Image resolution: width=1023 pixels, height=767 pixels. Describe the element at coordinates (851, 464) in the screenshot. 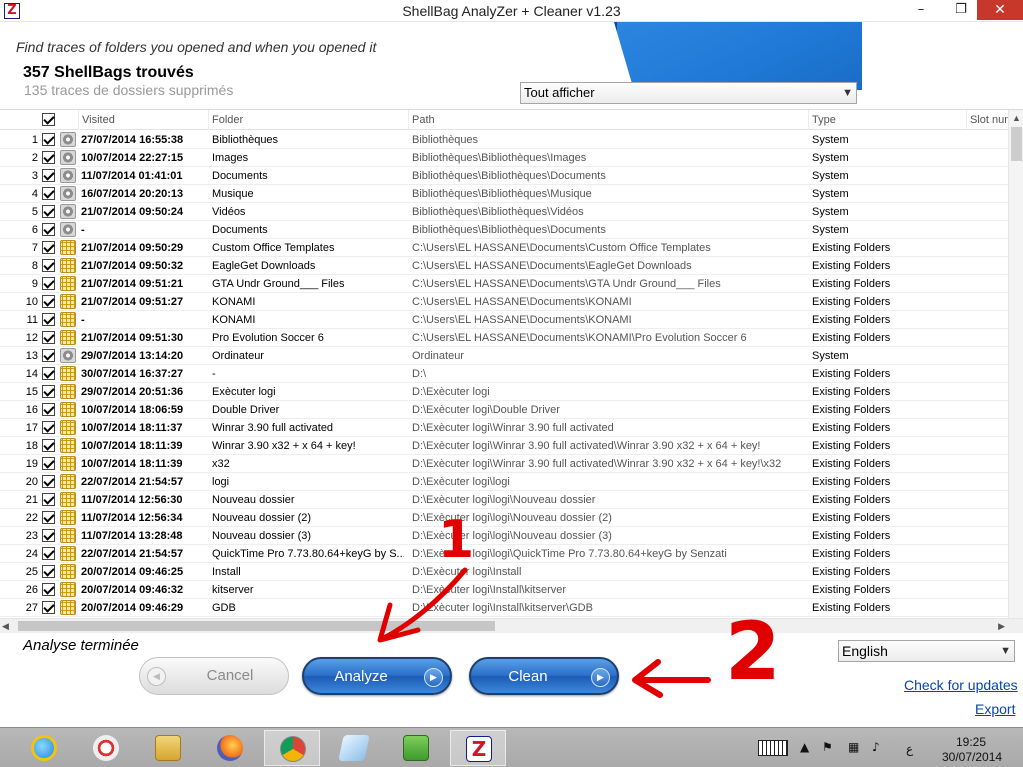

I see `type-cell: Existing Folders` at that location.